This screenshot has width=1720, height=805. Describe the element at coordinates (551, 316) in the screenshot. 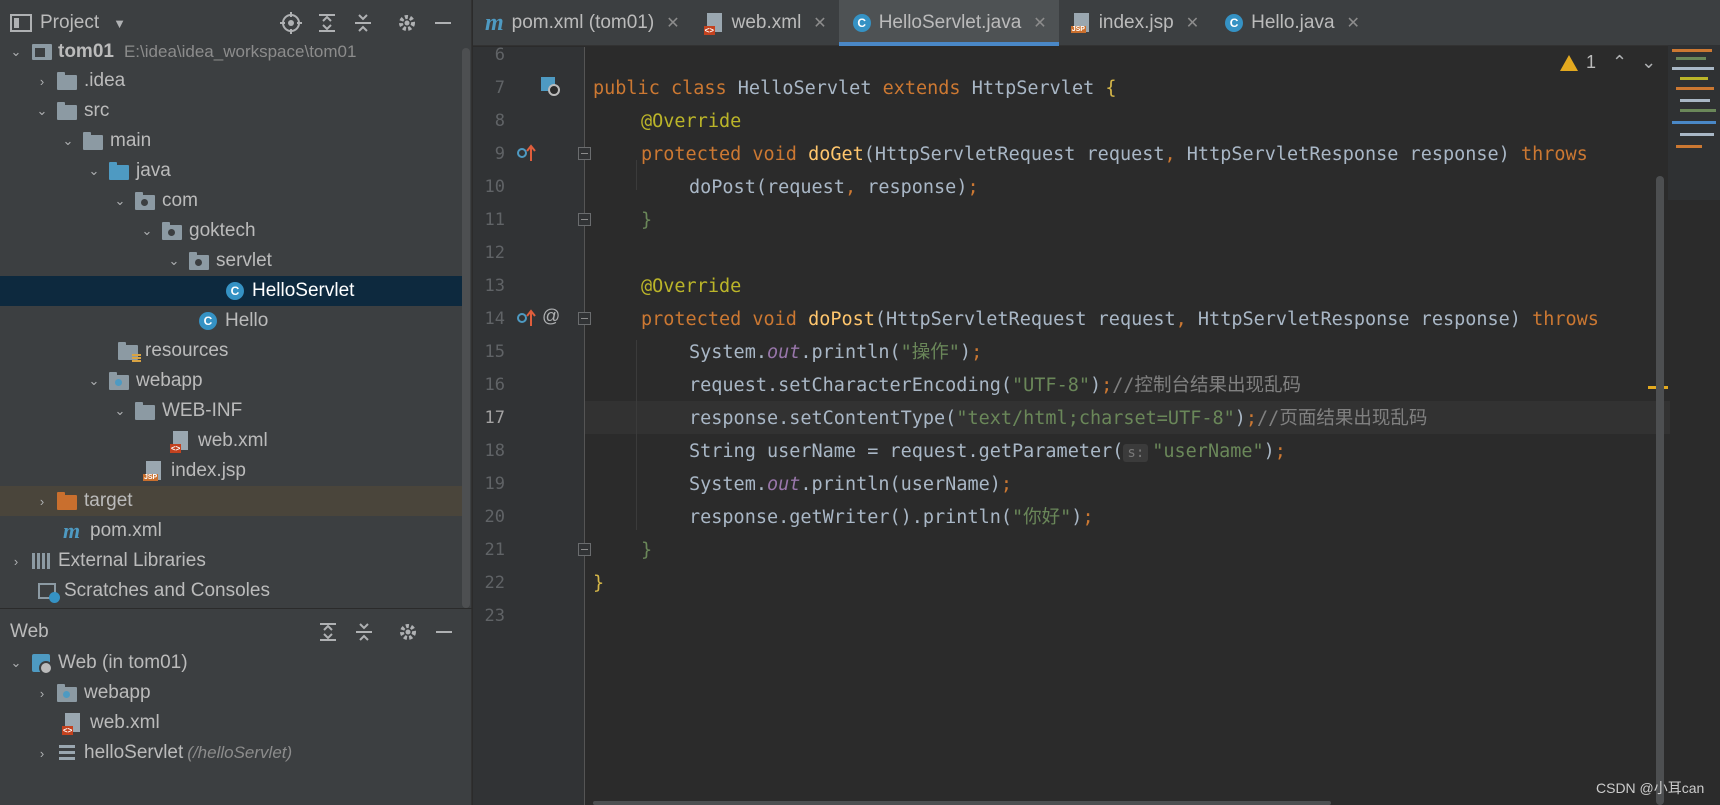

I see `at-mapping-icon: @` at that location.